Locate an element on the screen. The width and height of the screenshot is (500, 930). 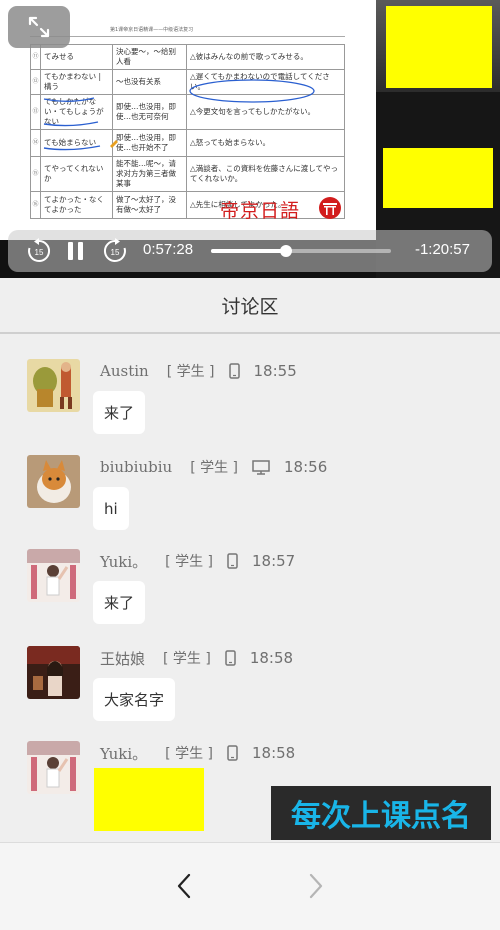
message-meta: biubiubiu [ 学生 ] 18:56 is located at coordinates (213, 467).